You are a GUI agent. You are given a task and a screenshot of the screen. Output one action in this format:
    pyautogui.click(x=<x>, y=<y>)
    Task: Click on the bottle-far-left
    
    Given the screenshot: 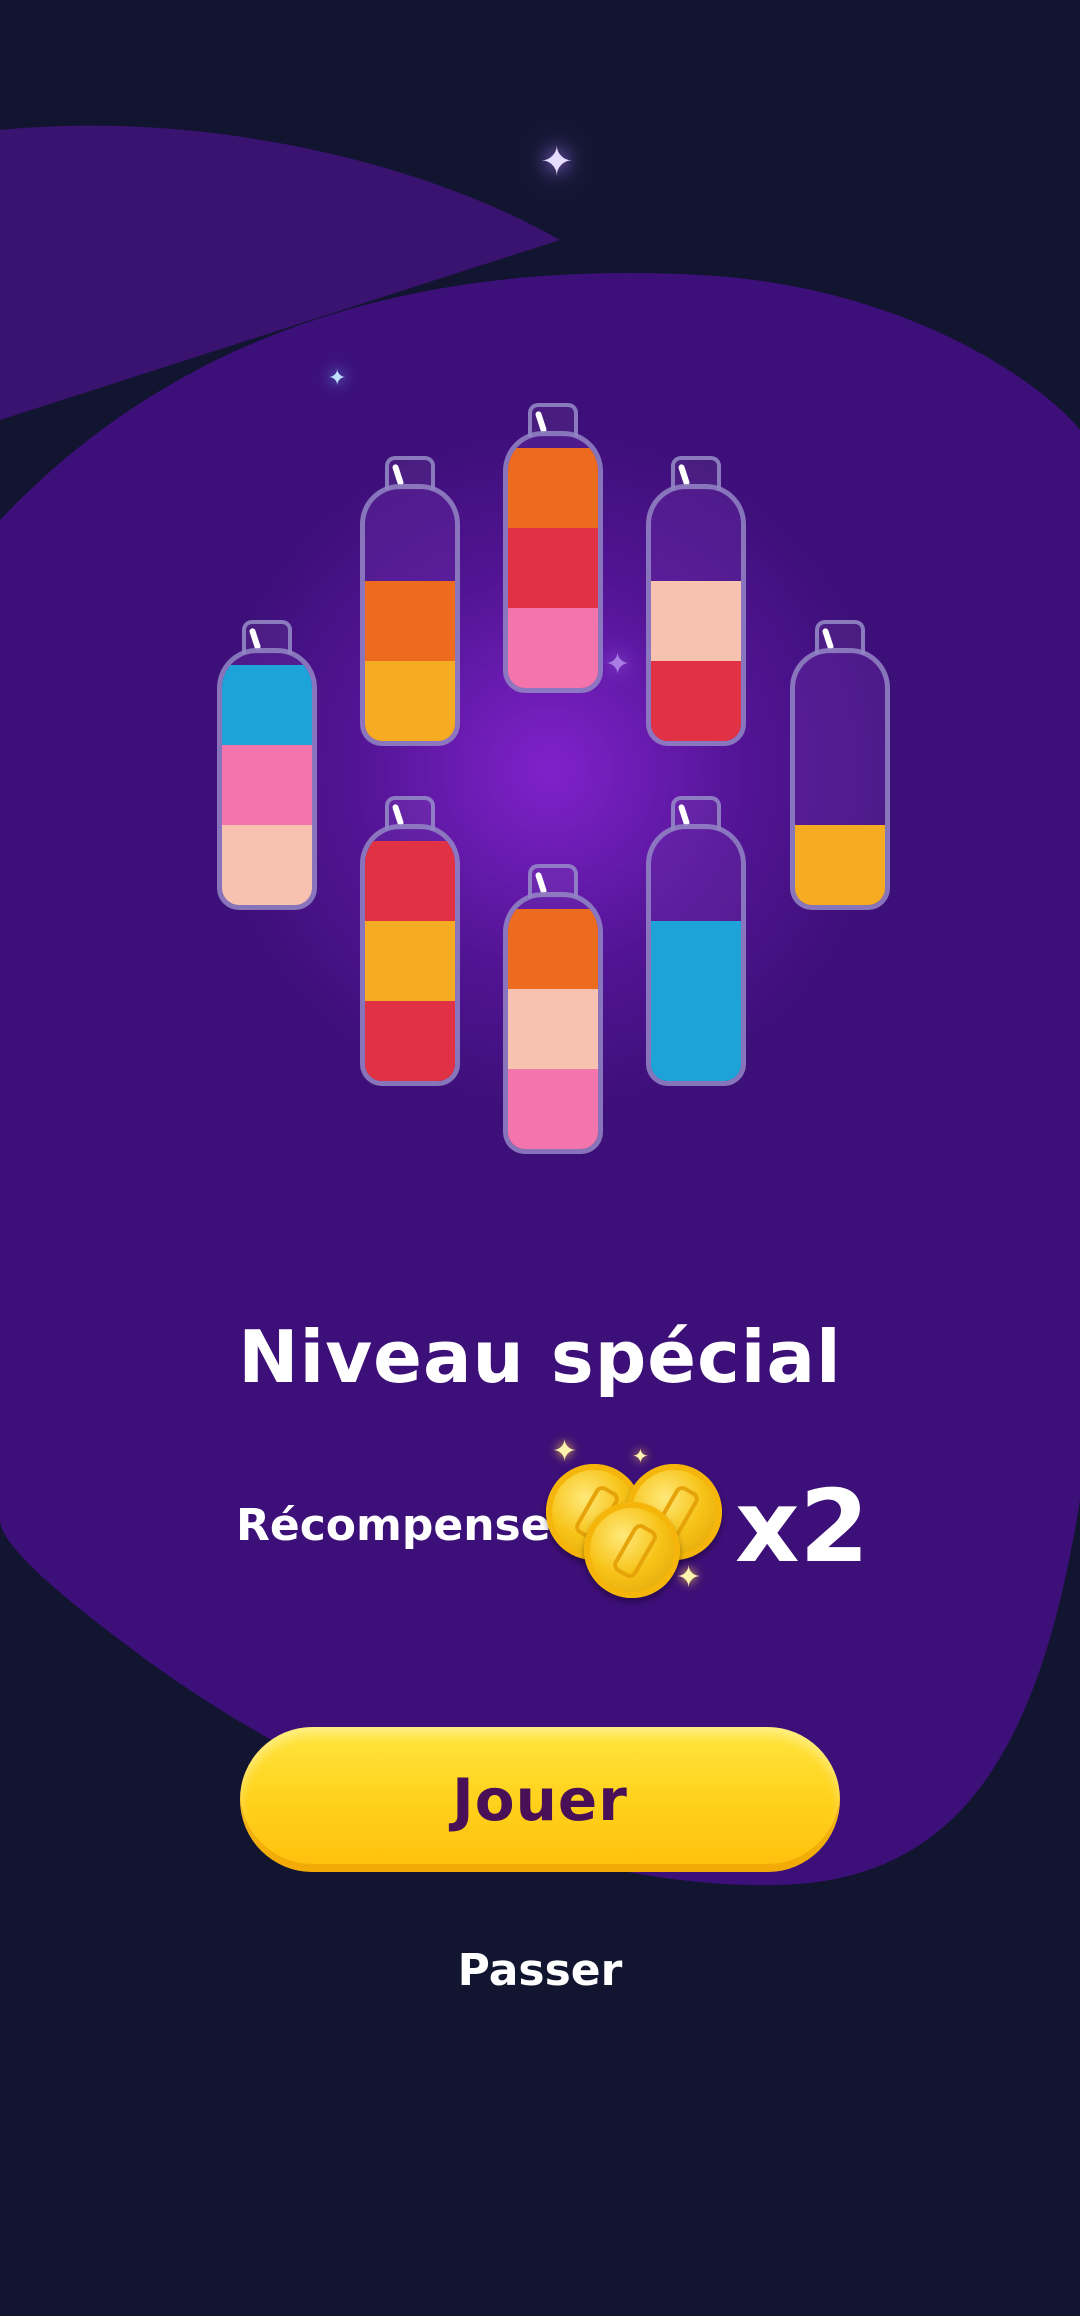 What is the action you would take?
    pyautogui.click(x=267, y=765)
    